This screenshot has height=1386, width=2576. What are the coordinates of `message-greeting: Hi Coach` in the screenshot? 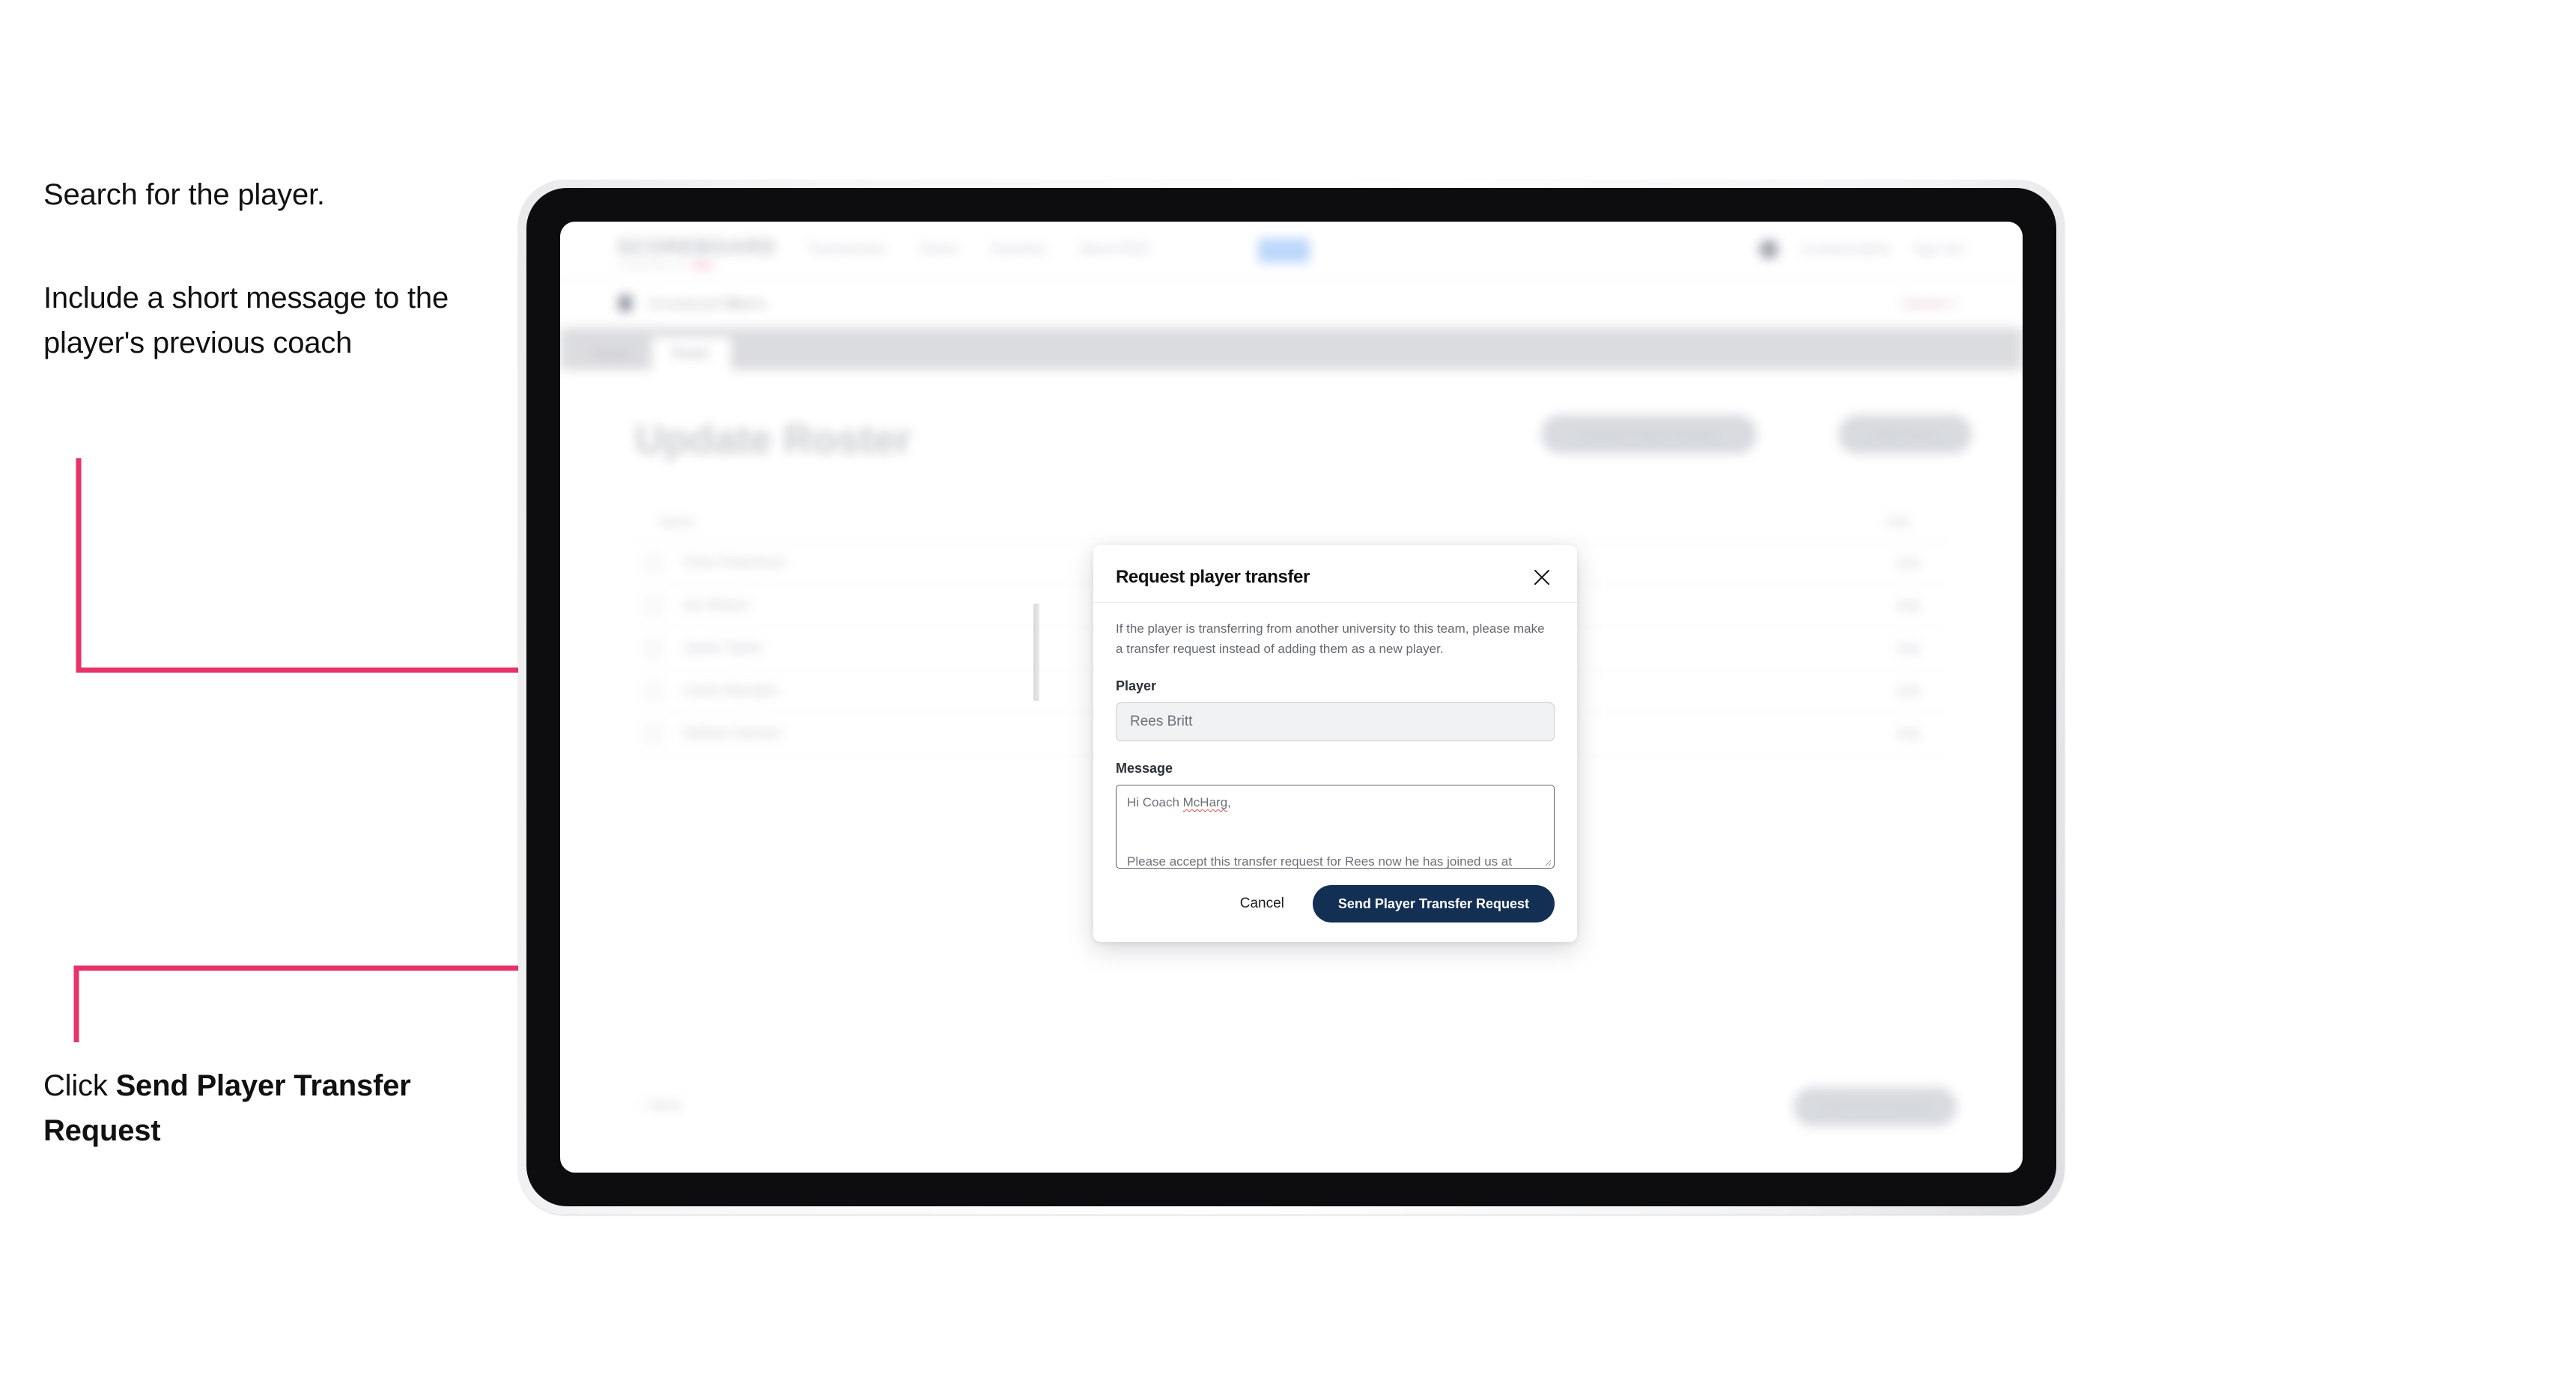 It's located at (1155, 803).